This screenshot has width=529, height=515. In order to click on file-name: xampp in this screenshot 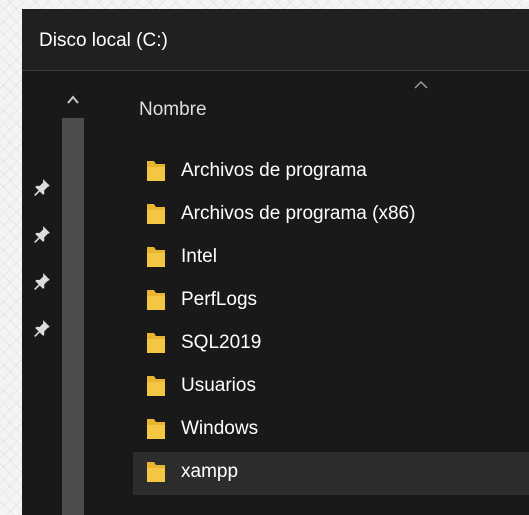, I will do `click(210, 471)`.